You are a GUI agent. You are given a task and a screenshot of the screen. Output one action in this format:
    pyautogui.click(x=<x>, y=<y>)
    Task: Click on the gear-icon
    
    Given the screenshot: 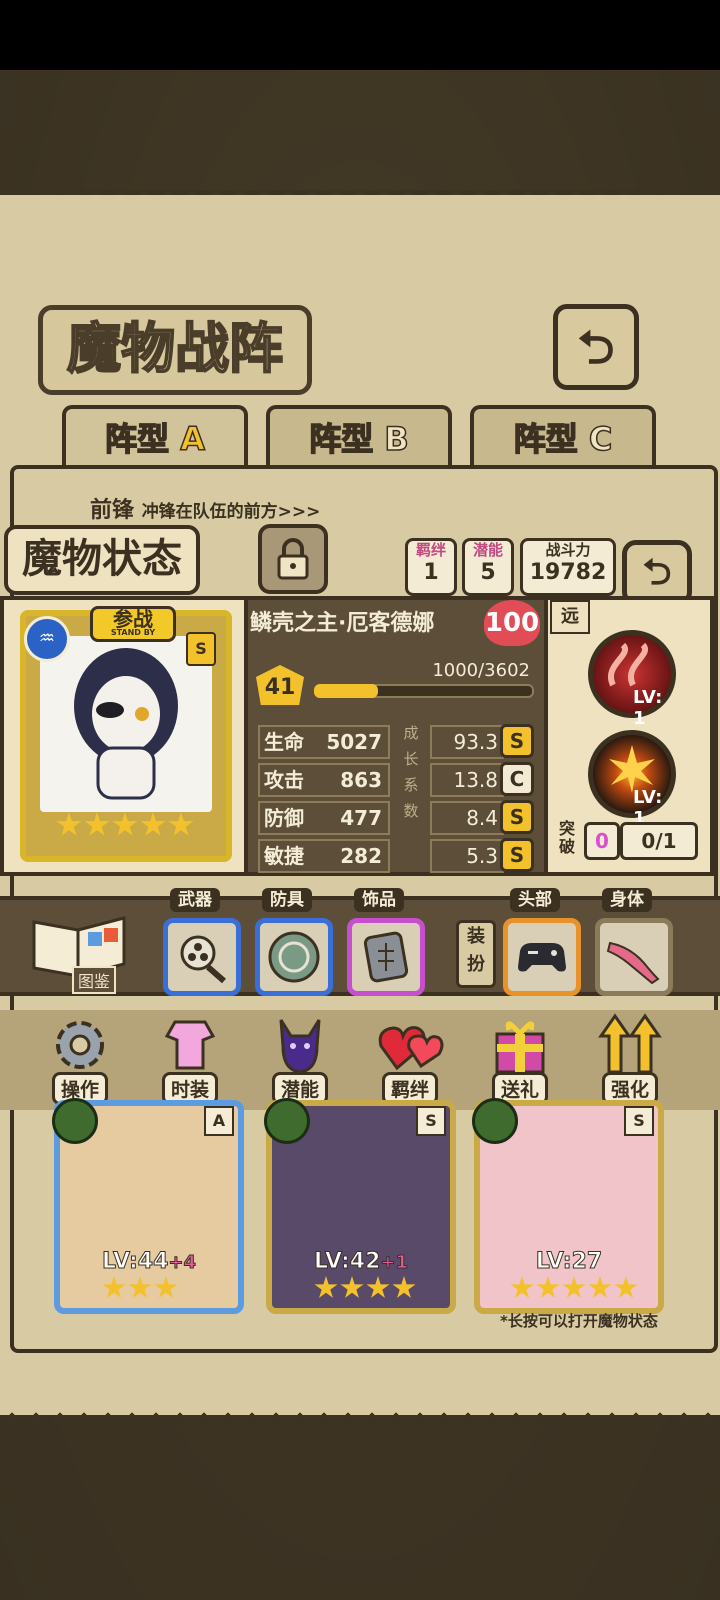 What is the action you would take?
    pyautogui.click(x=80, y=1045)
    